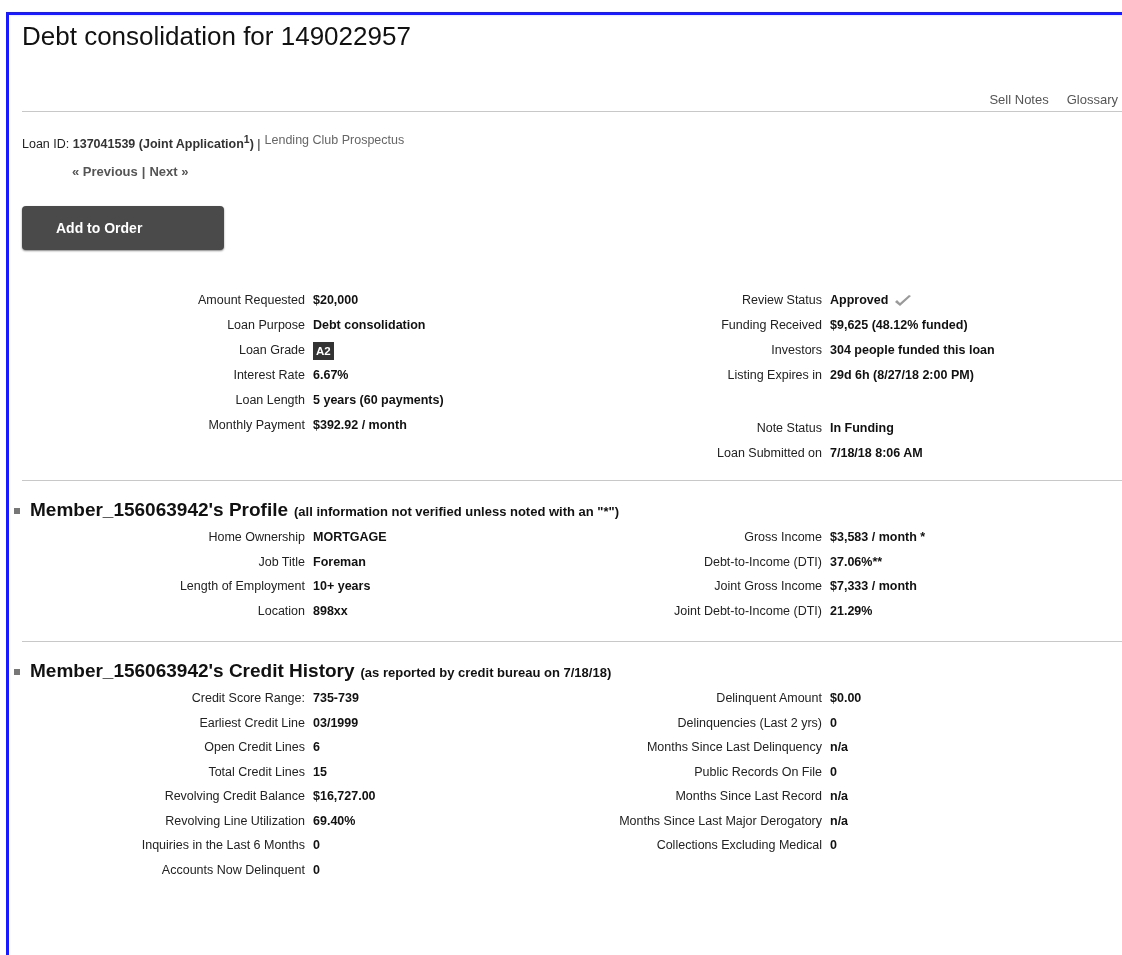  What do you see at coordinates (873, 587) in the screenshot?
I see `field-value: $7,333 / month` at bounding box center [873, 587].